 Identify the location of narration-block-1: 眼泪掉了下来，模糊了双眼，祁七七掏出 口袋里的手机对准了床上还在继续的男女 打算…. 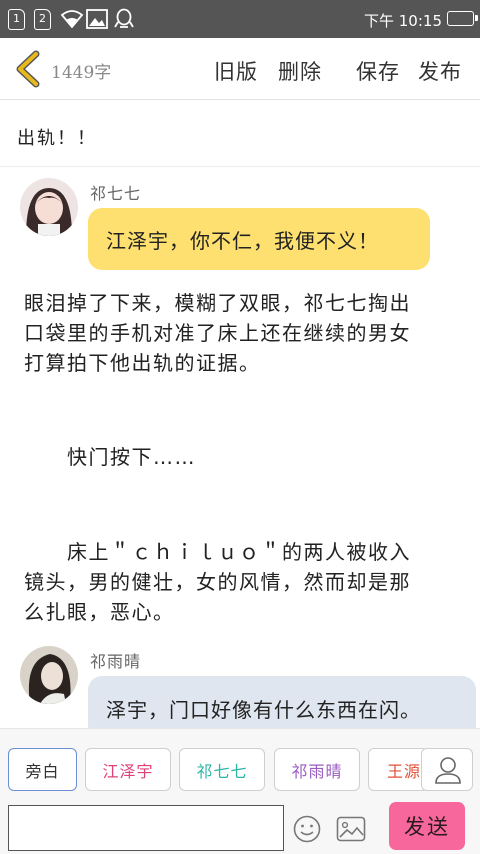
(217, 333).